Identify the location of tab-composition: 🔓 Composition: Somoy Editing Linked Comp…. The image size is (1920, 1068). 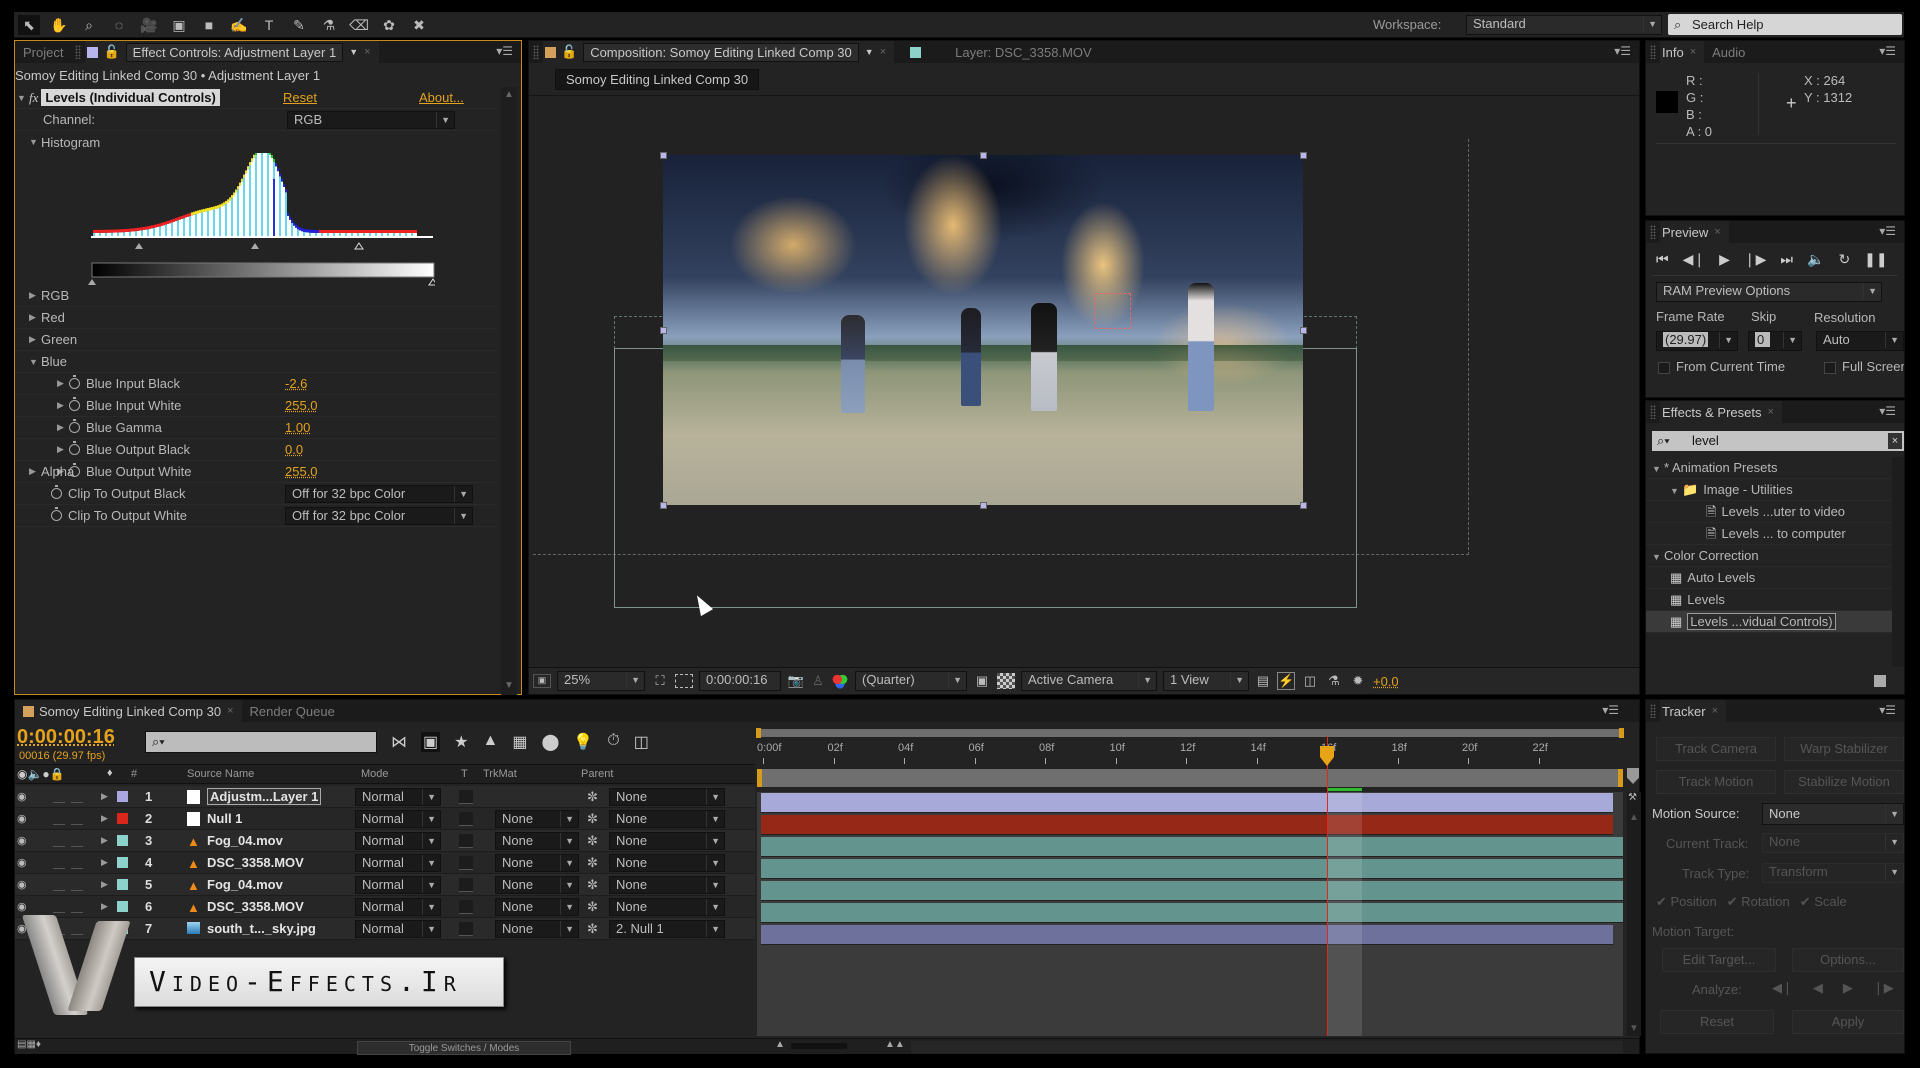
(719, 52).